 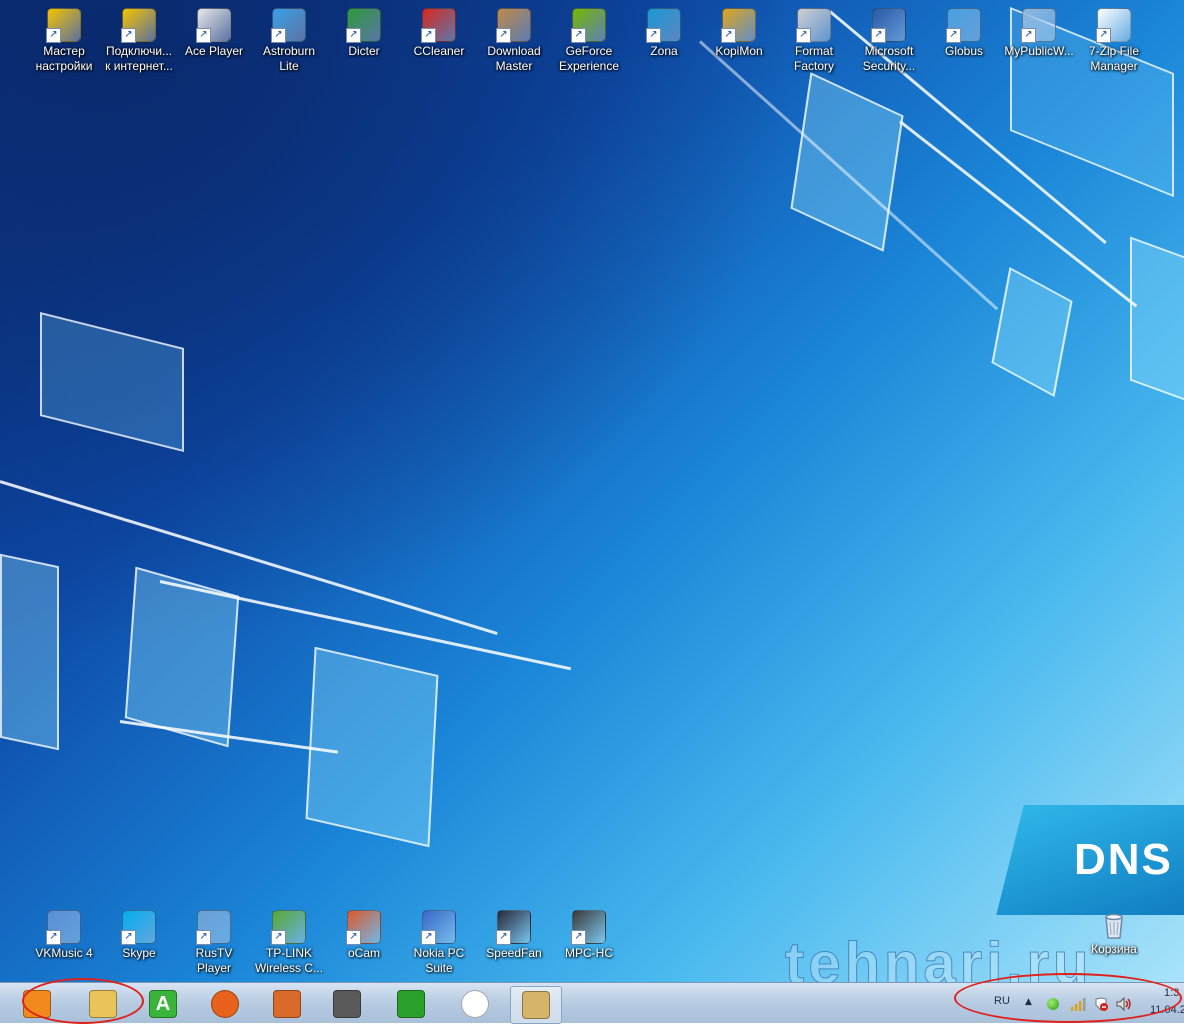 I want to click on zona-icon: ↗, so click(x=663, y=25).